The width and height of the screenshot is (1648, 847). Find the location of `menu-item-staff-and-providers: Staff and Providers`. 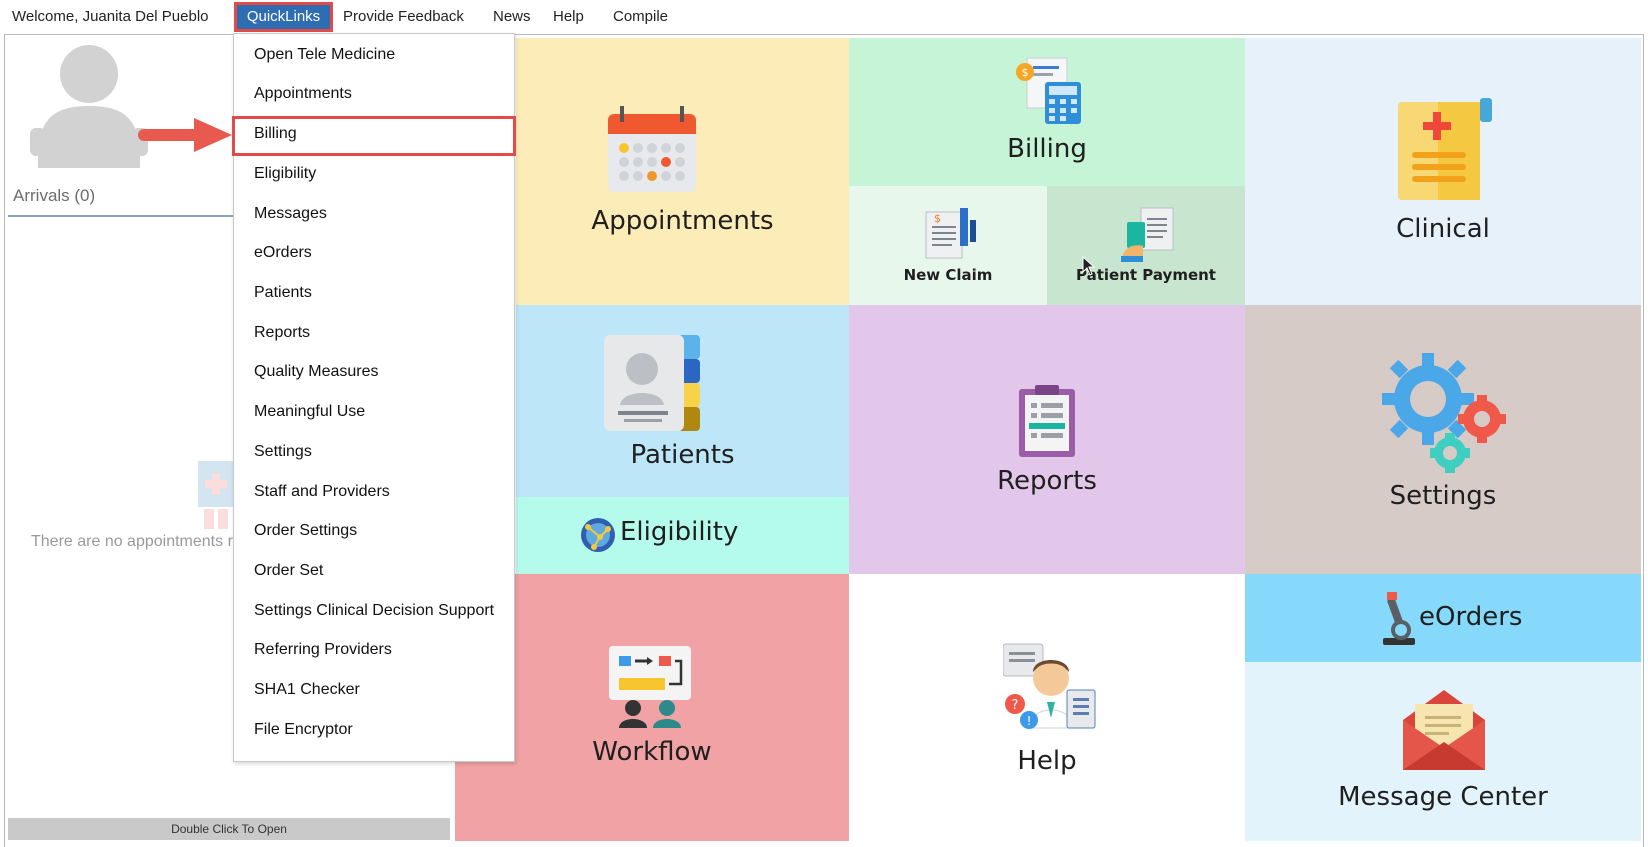

menu-item-staff-and-providers: Staff and Providers is located at coordinates (322, 492).